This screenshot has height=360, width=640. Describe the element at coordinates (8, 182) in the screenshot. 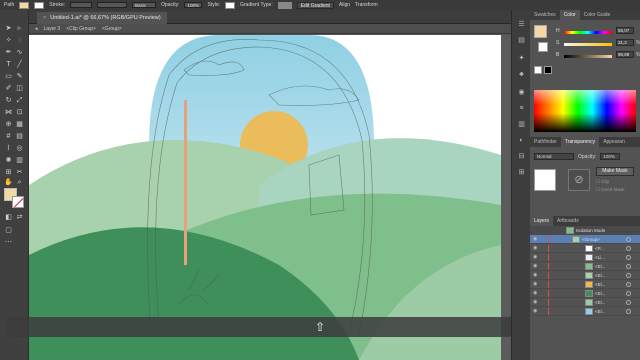

I see `hand-tool-icon: ✋` at that location.